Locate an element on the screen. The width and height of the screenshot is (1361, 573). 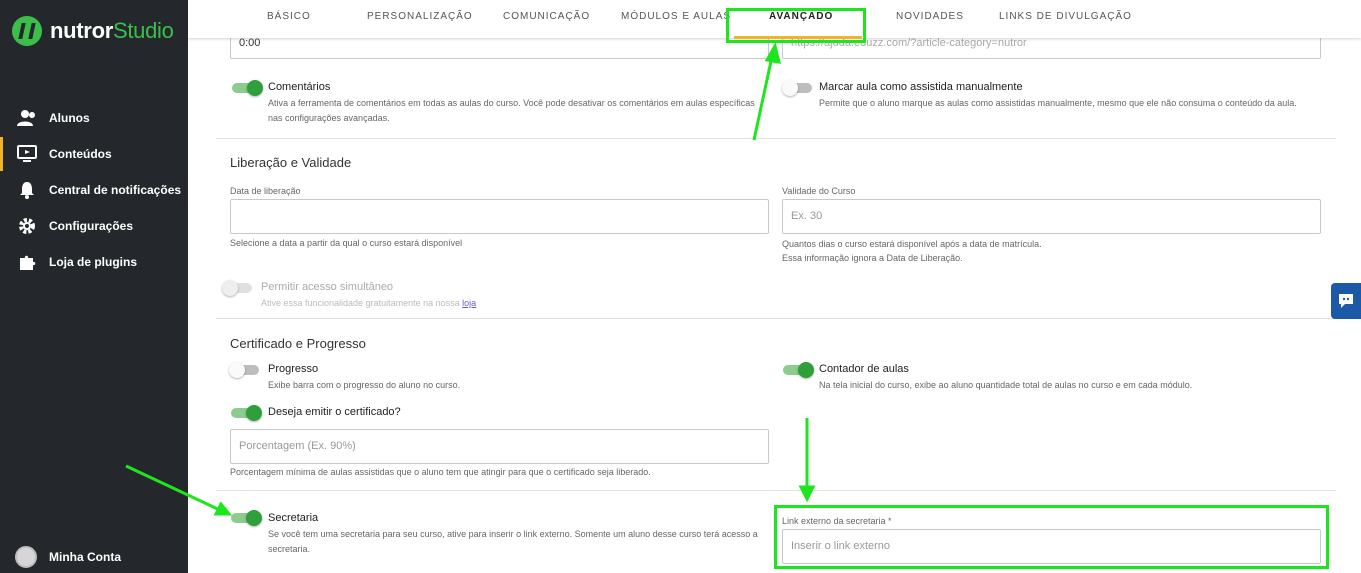
sidebar-item-label: Central de notificações is located at coordinates (115, 190).